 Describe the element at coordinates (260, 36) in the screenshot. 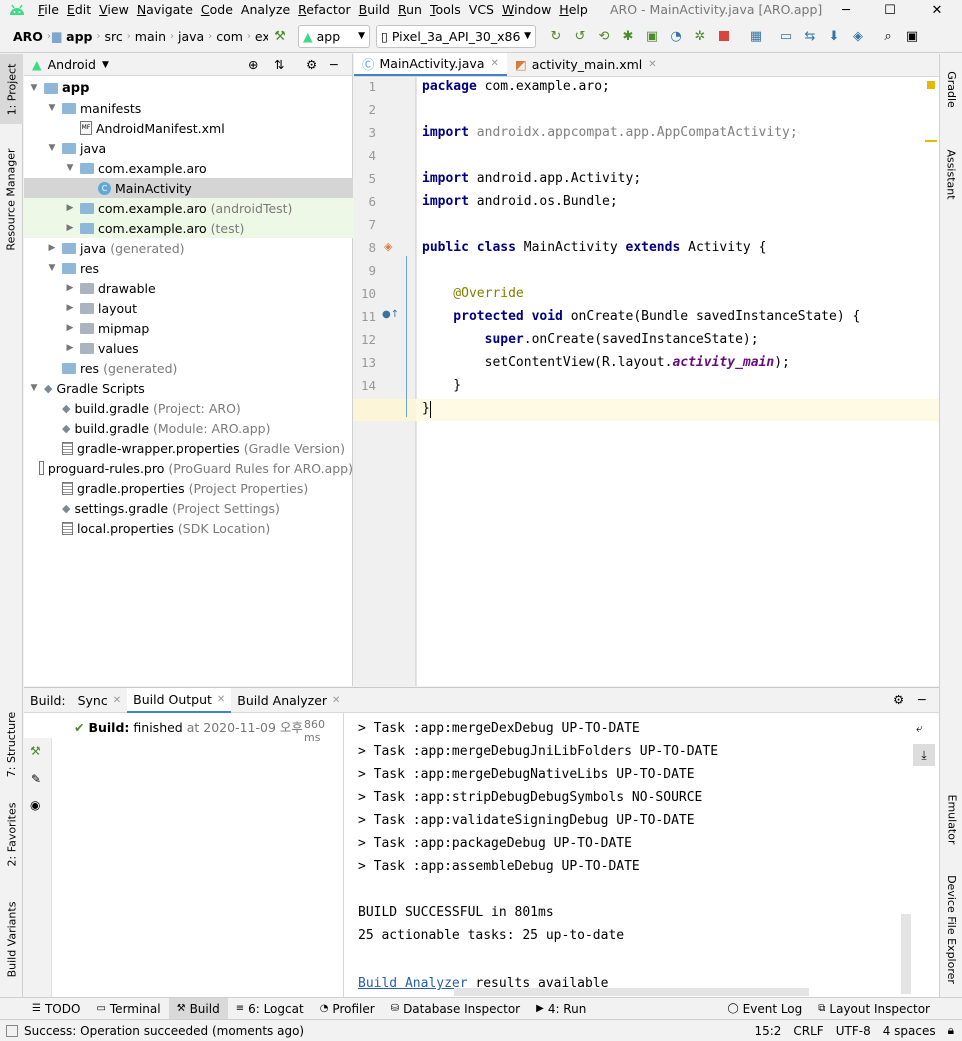

I see `breadcrumb-item: exar` at that location.